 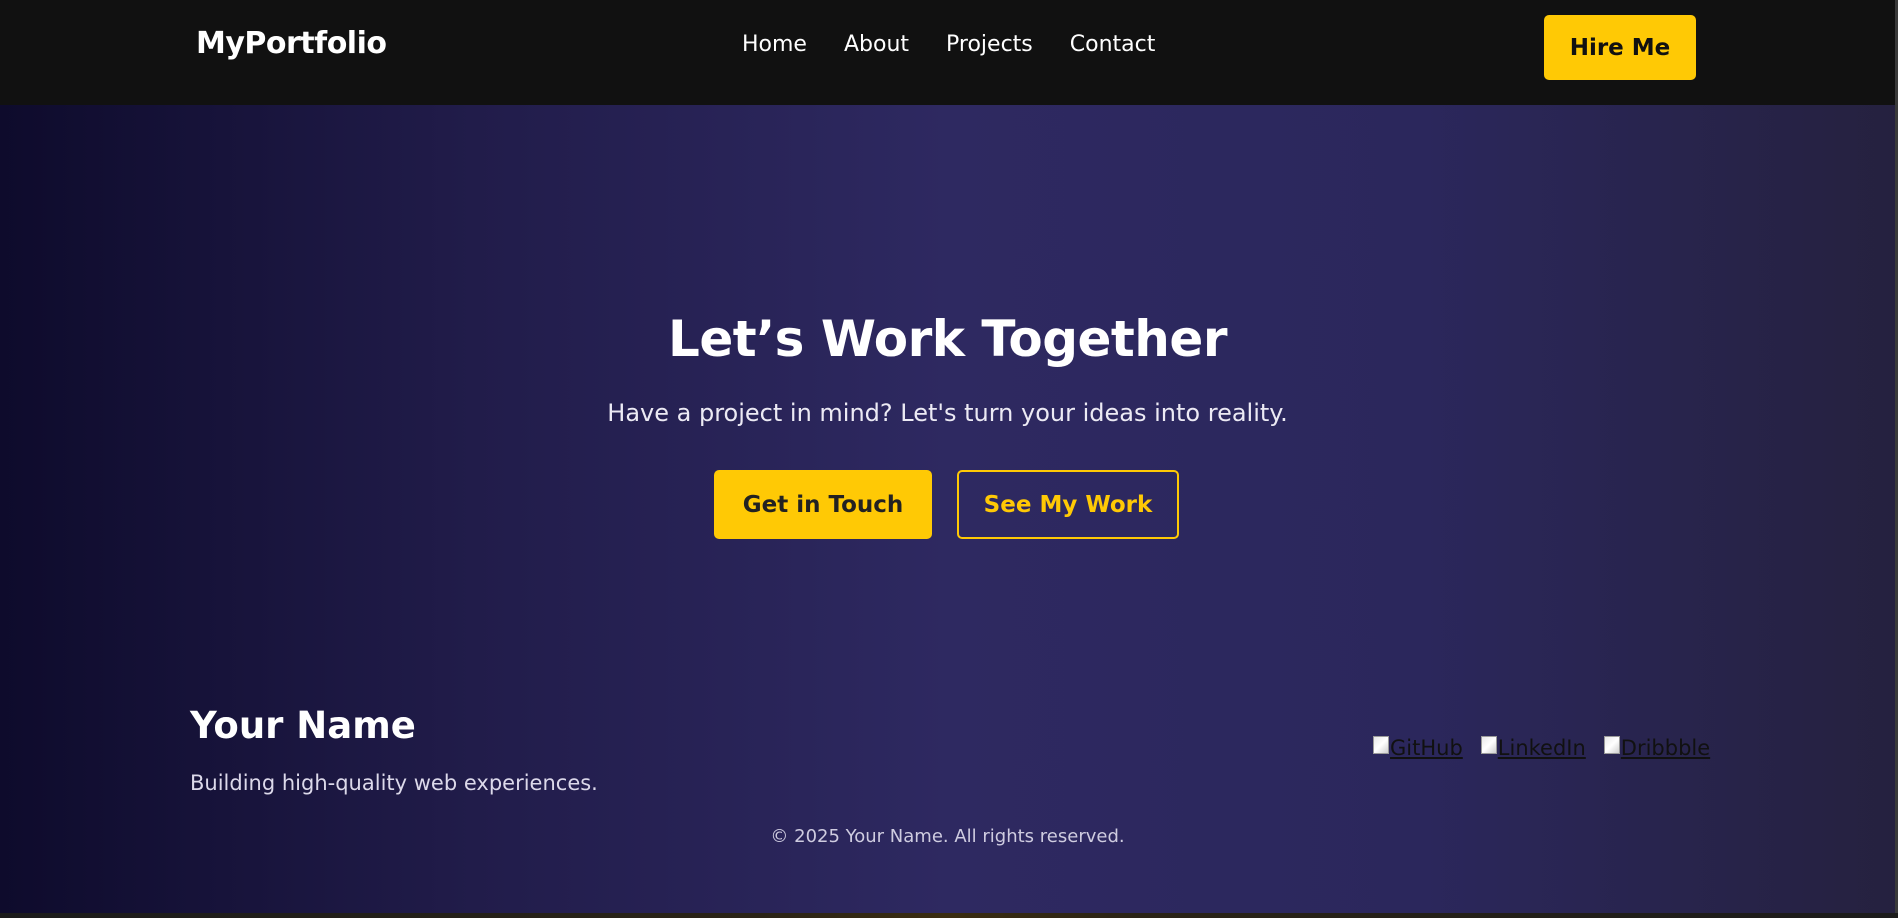 I want to click on hero-buttons: Get in Touch See My Work, so click(x=946, y=504).